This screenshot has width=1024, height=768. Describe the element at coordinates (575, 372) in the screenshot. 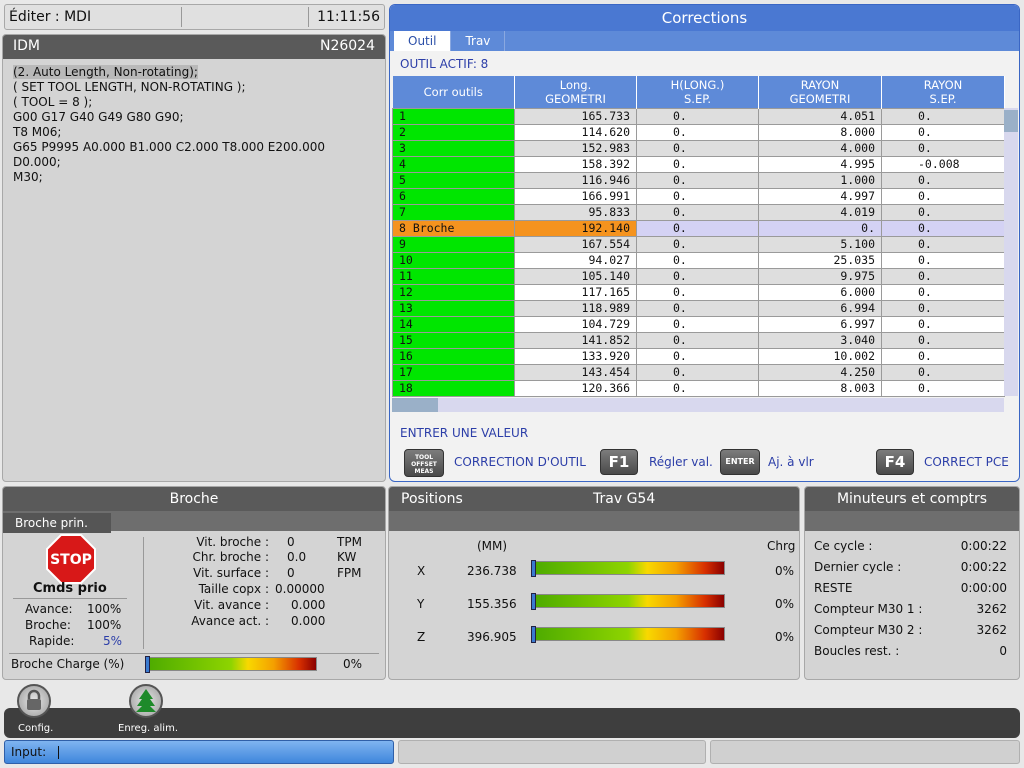

I see `table-cell: 143.454` at that location.